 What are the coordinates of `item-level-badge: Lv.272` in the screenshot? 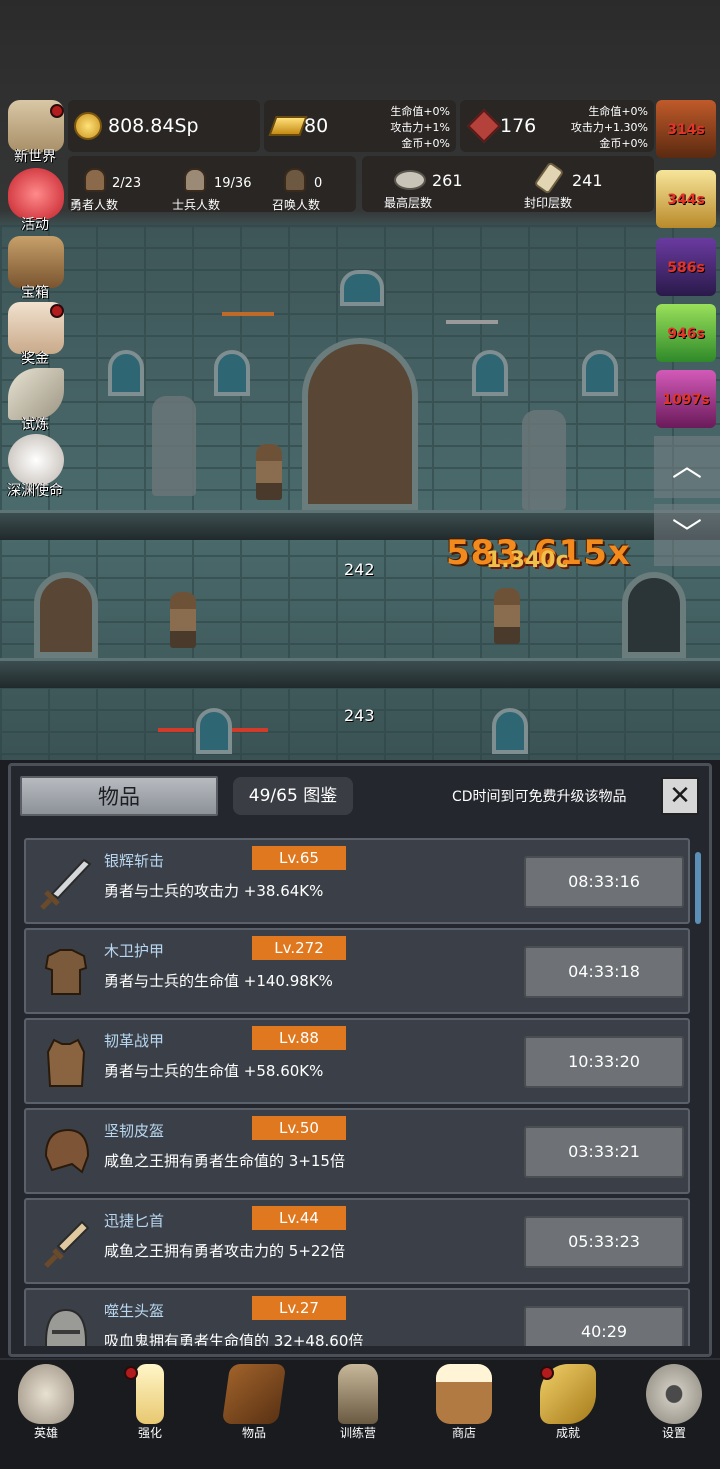 It's located at (299, 948).